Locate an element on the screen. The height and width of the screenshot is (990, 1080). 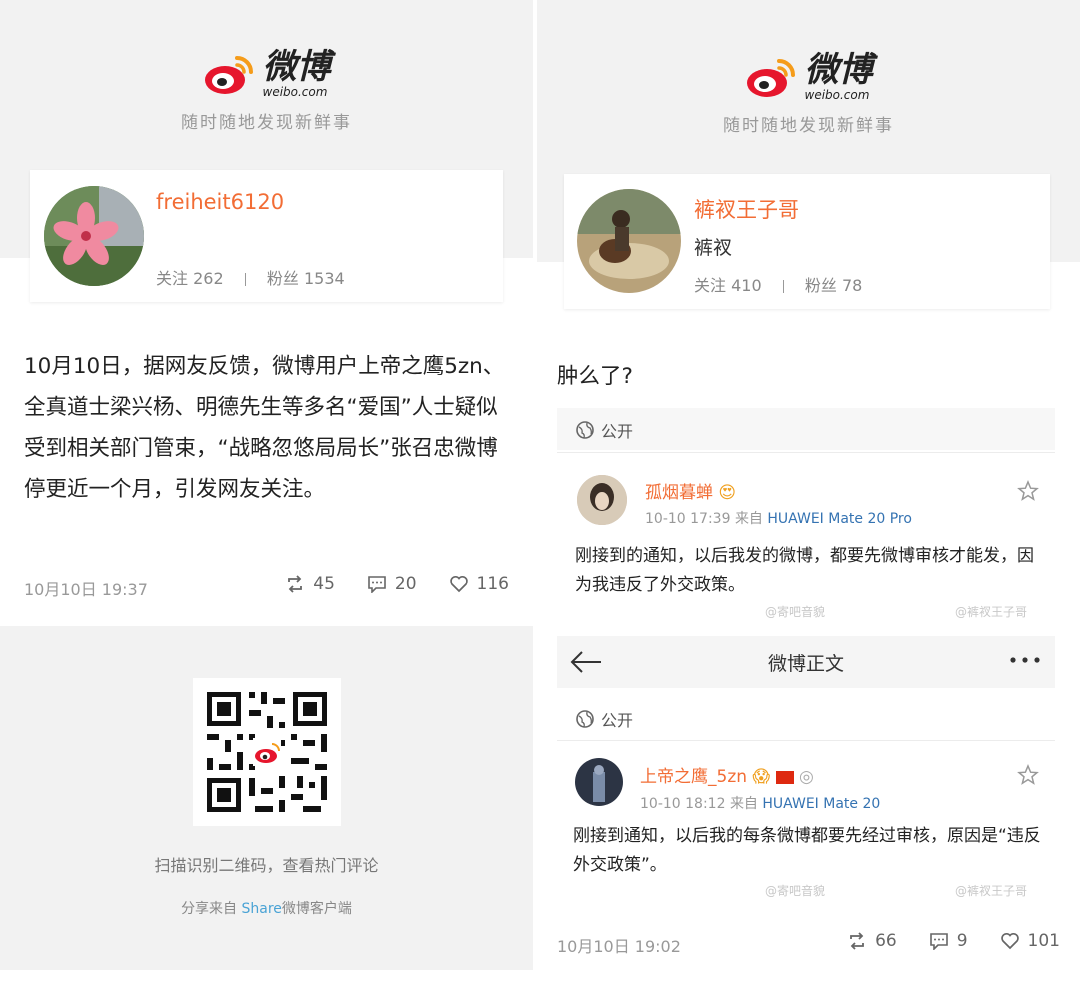
navbar: 微博正文 is located at coordinates (806, 662).